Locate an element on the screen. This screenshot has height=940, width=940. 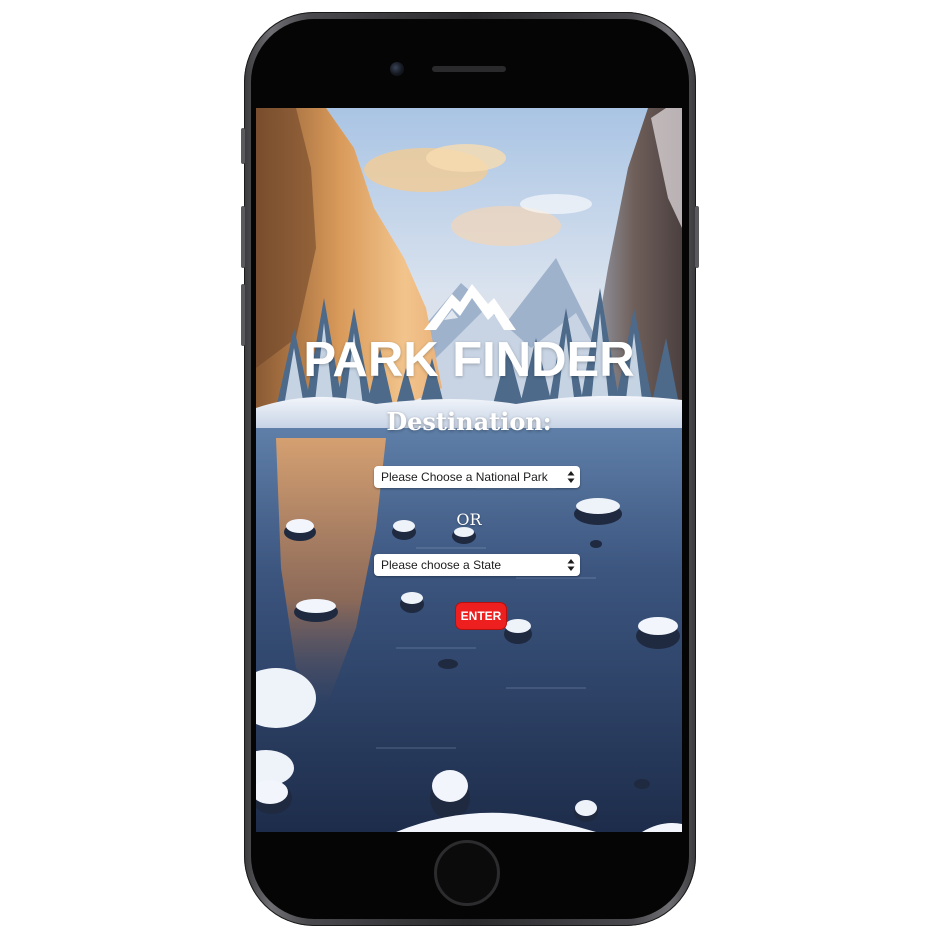
or-divider-label: OR is located at coordinates (469, 519).